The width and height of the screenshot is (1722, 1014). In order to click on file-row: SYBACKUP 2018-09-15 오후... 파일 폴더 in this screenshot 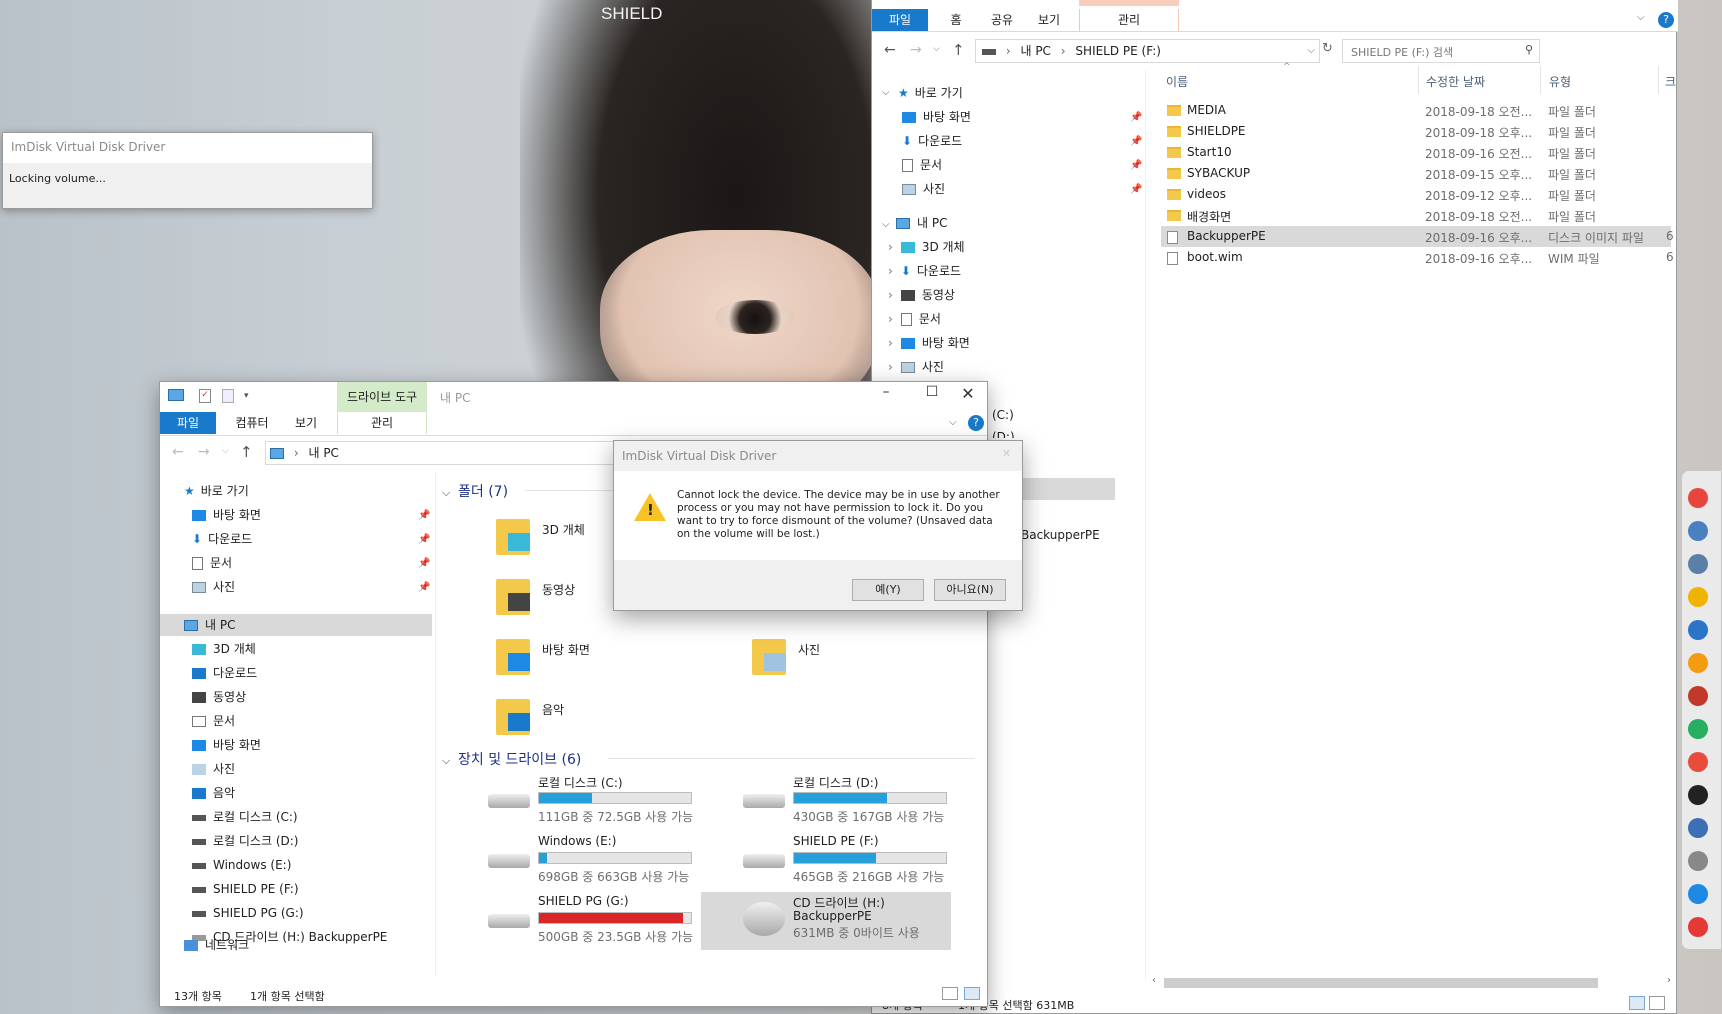, I will do `click(1416, 173)`.